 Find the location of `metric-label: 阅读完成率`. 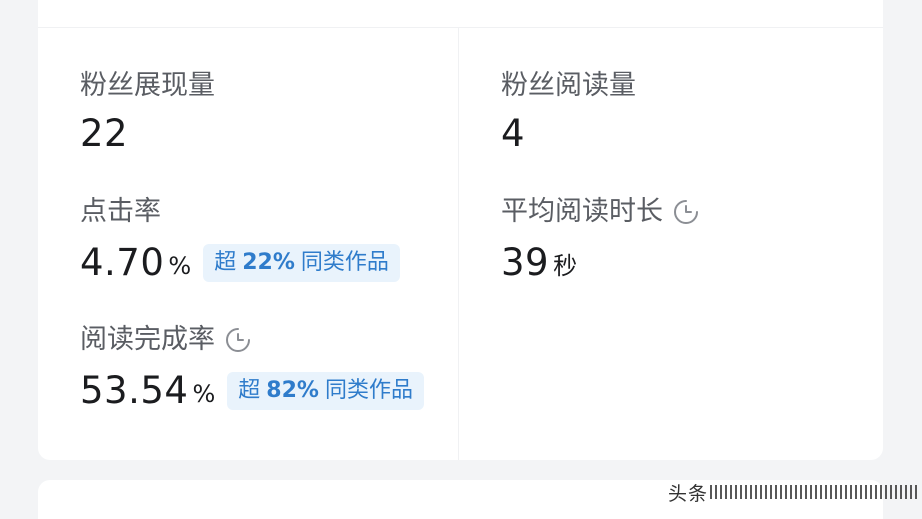

metric-label: 阅读完成率 is located at coordinates (147, 339).